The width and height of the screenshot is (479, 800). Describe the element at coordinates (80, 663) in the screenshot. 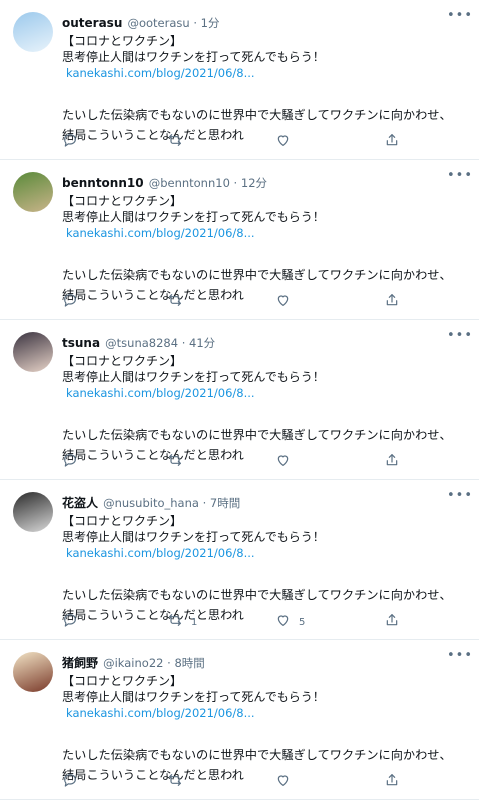

I see `display-name: 猪飼野` at that location.